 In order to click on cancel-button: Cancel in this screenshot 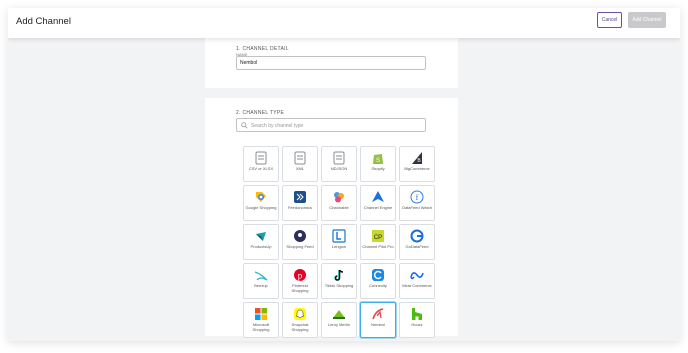, I will do `click(609, 20)`.